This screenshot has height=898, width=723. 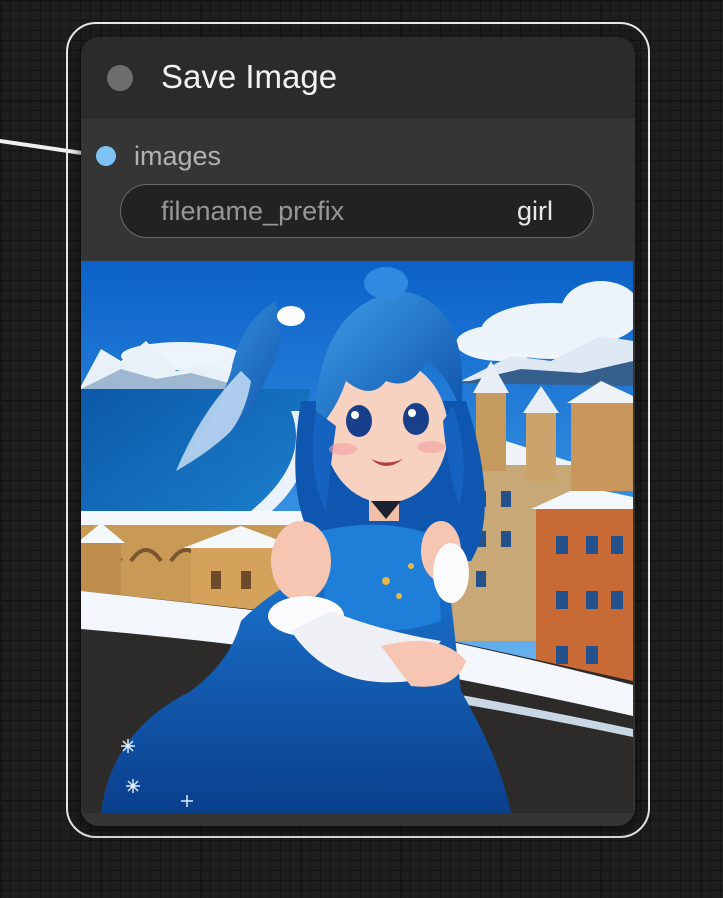 I want to click on collapse-dot-icon, so click(x=120, y=78).